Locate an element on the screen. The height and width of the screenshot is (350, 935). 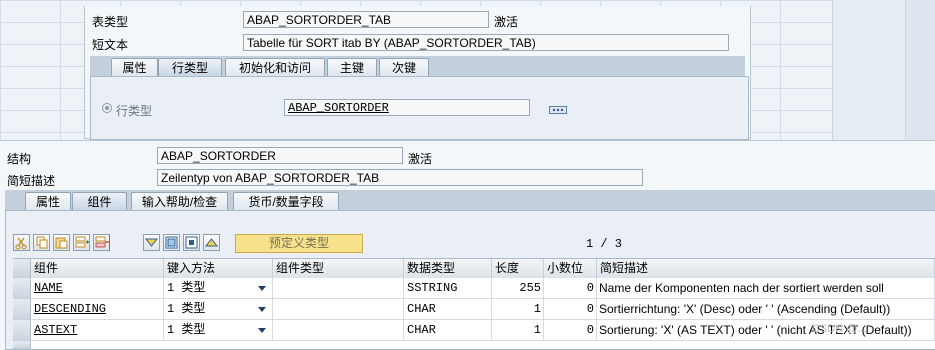
insert-row-icon is located at coordinates (81, 242).